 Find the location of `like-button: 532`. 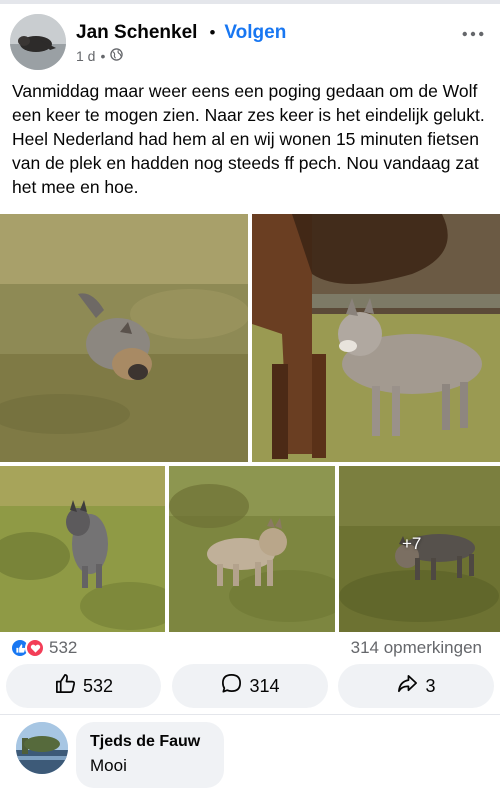

like-button: 532 is located at coordinates (83, 686).